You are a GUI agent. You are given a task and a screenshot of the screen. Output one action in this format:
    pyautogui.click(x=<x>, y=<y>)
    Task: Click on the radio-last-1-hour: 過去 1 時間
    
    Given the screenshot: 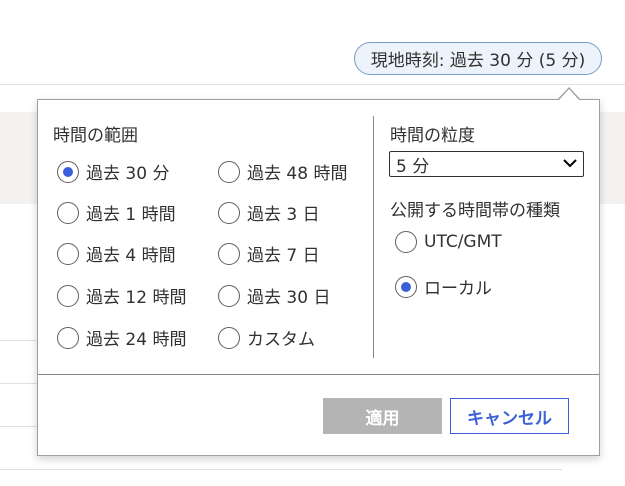 What is the action you would take?
    pyautogui.click(x=116, y=212)
    